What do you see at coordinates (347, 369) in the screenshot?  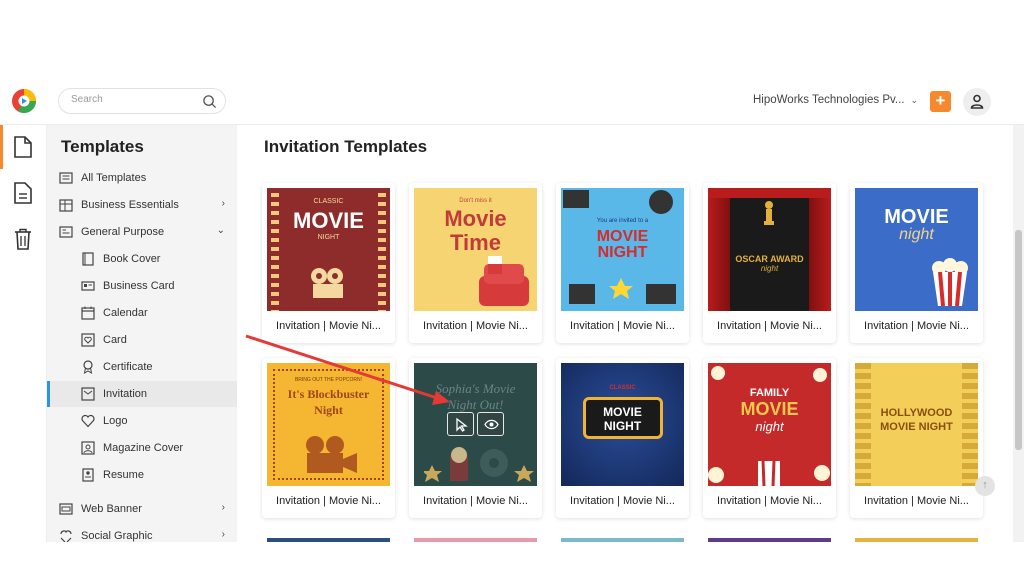 I see `annotation-arrow` at bounding box center [347, 369].